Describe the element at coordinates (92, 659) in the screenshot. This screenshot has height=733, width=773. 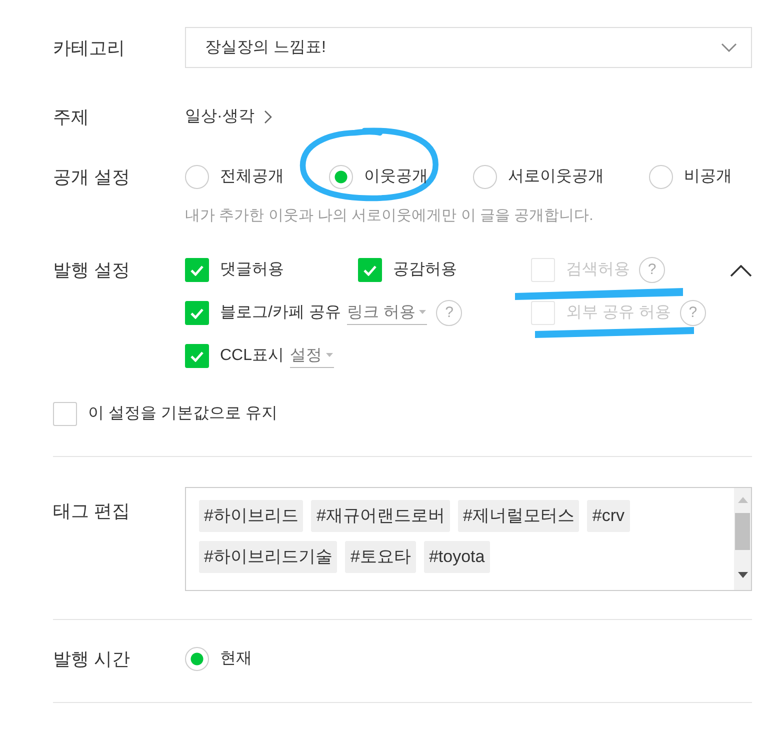
I see `field-label: 발행 시간` at that location.